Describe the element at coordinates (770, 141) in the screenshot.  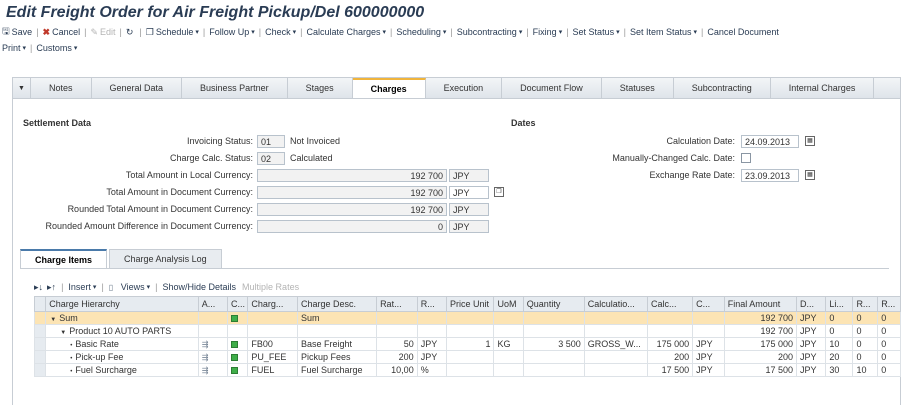
I see `calc-date-field: 24.09.2013` at that location.